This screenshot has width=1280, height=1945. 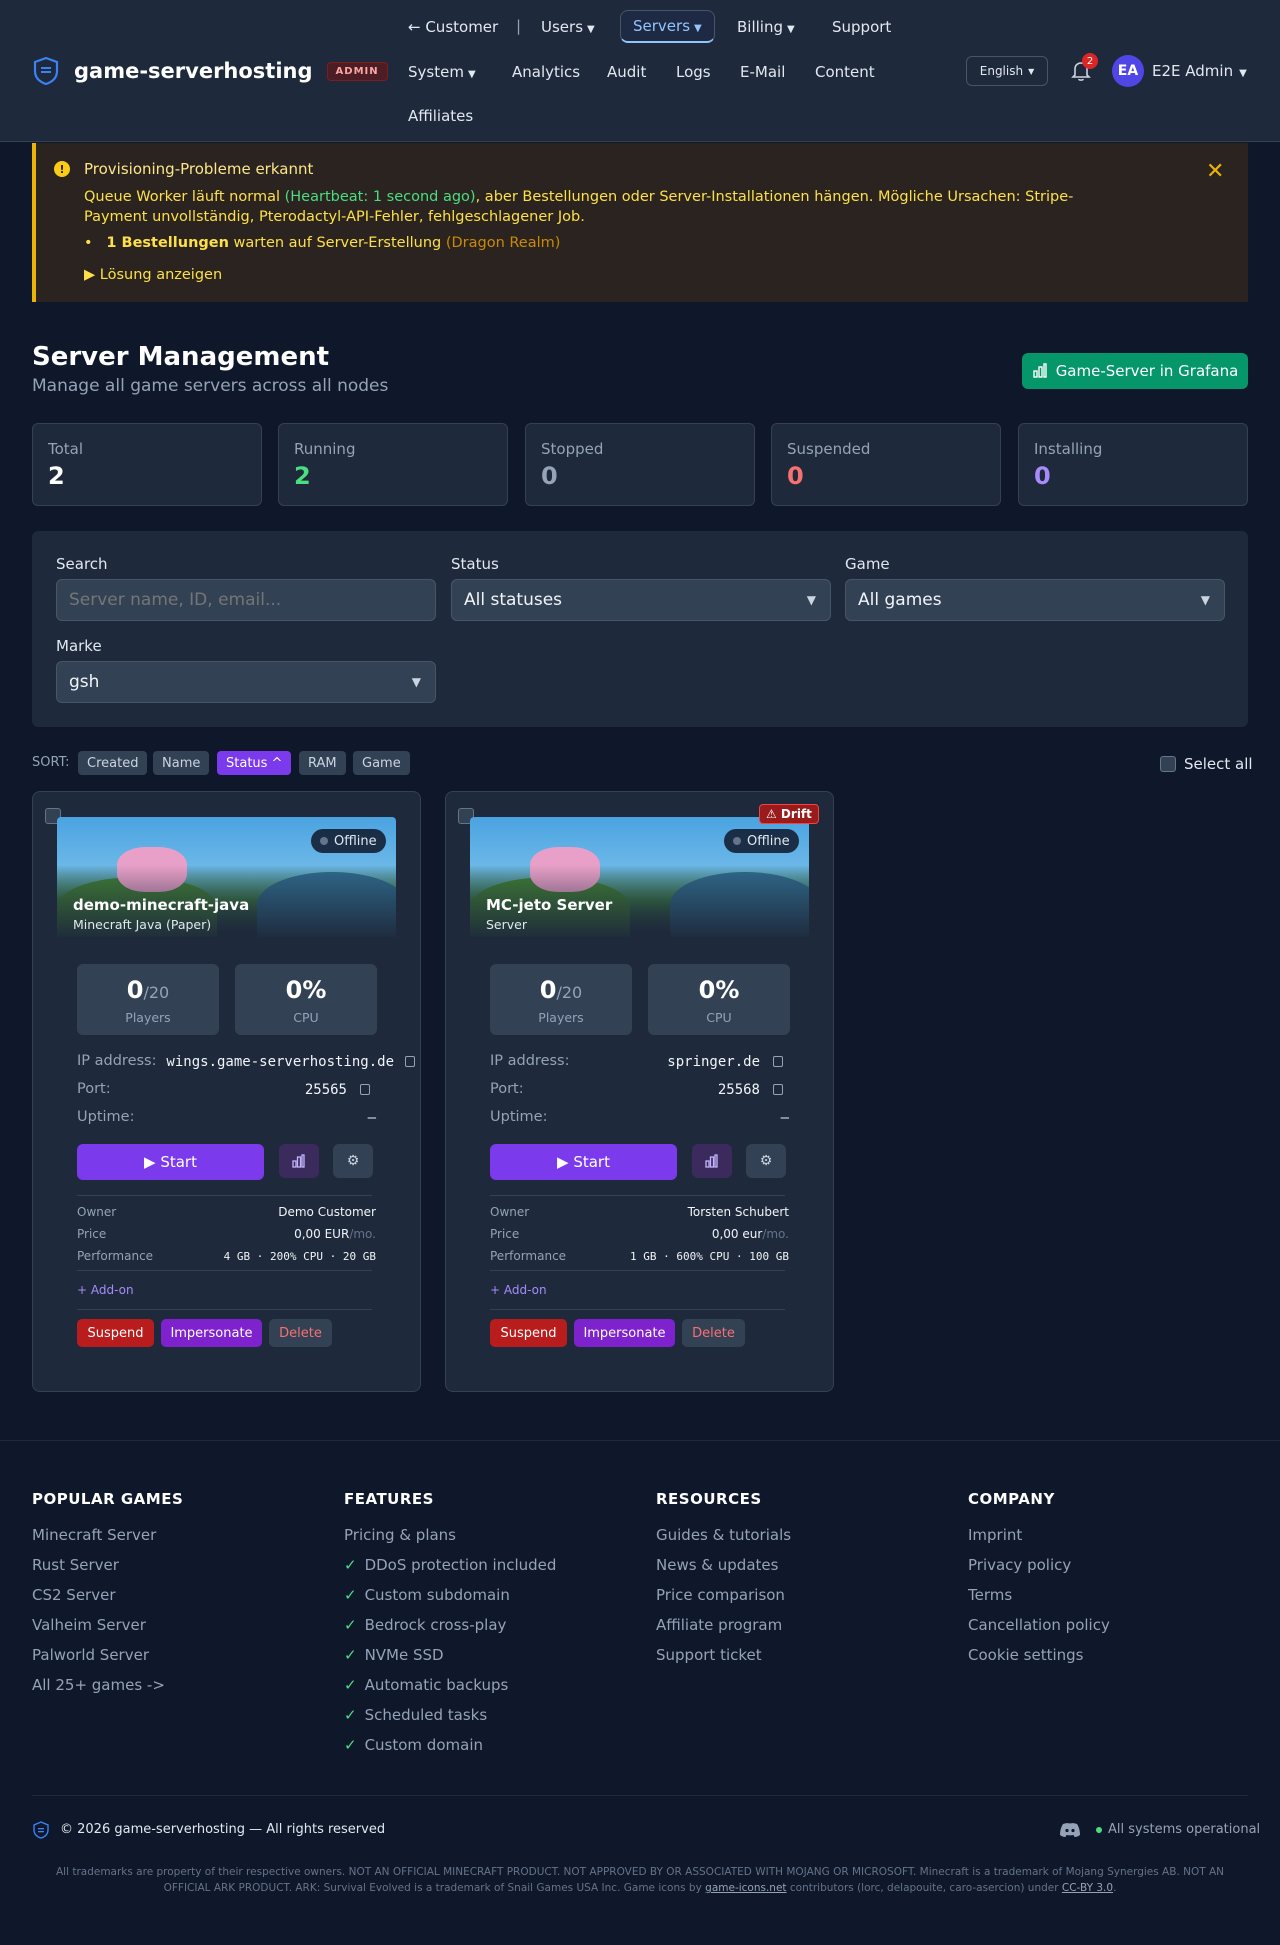 I want to click on nav-customer-link: ← Customer, so click(x=453, y=27).